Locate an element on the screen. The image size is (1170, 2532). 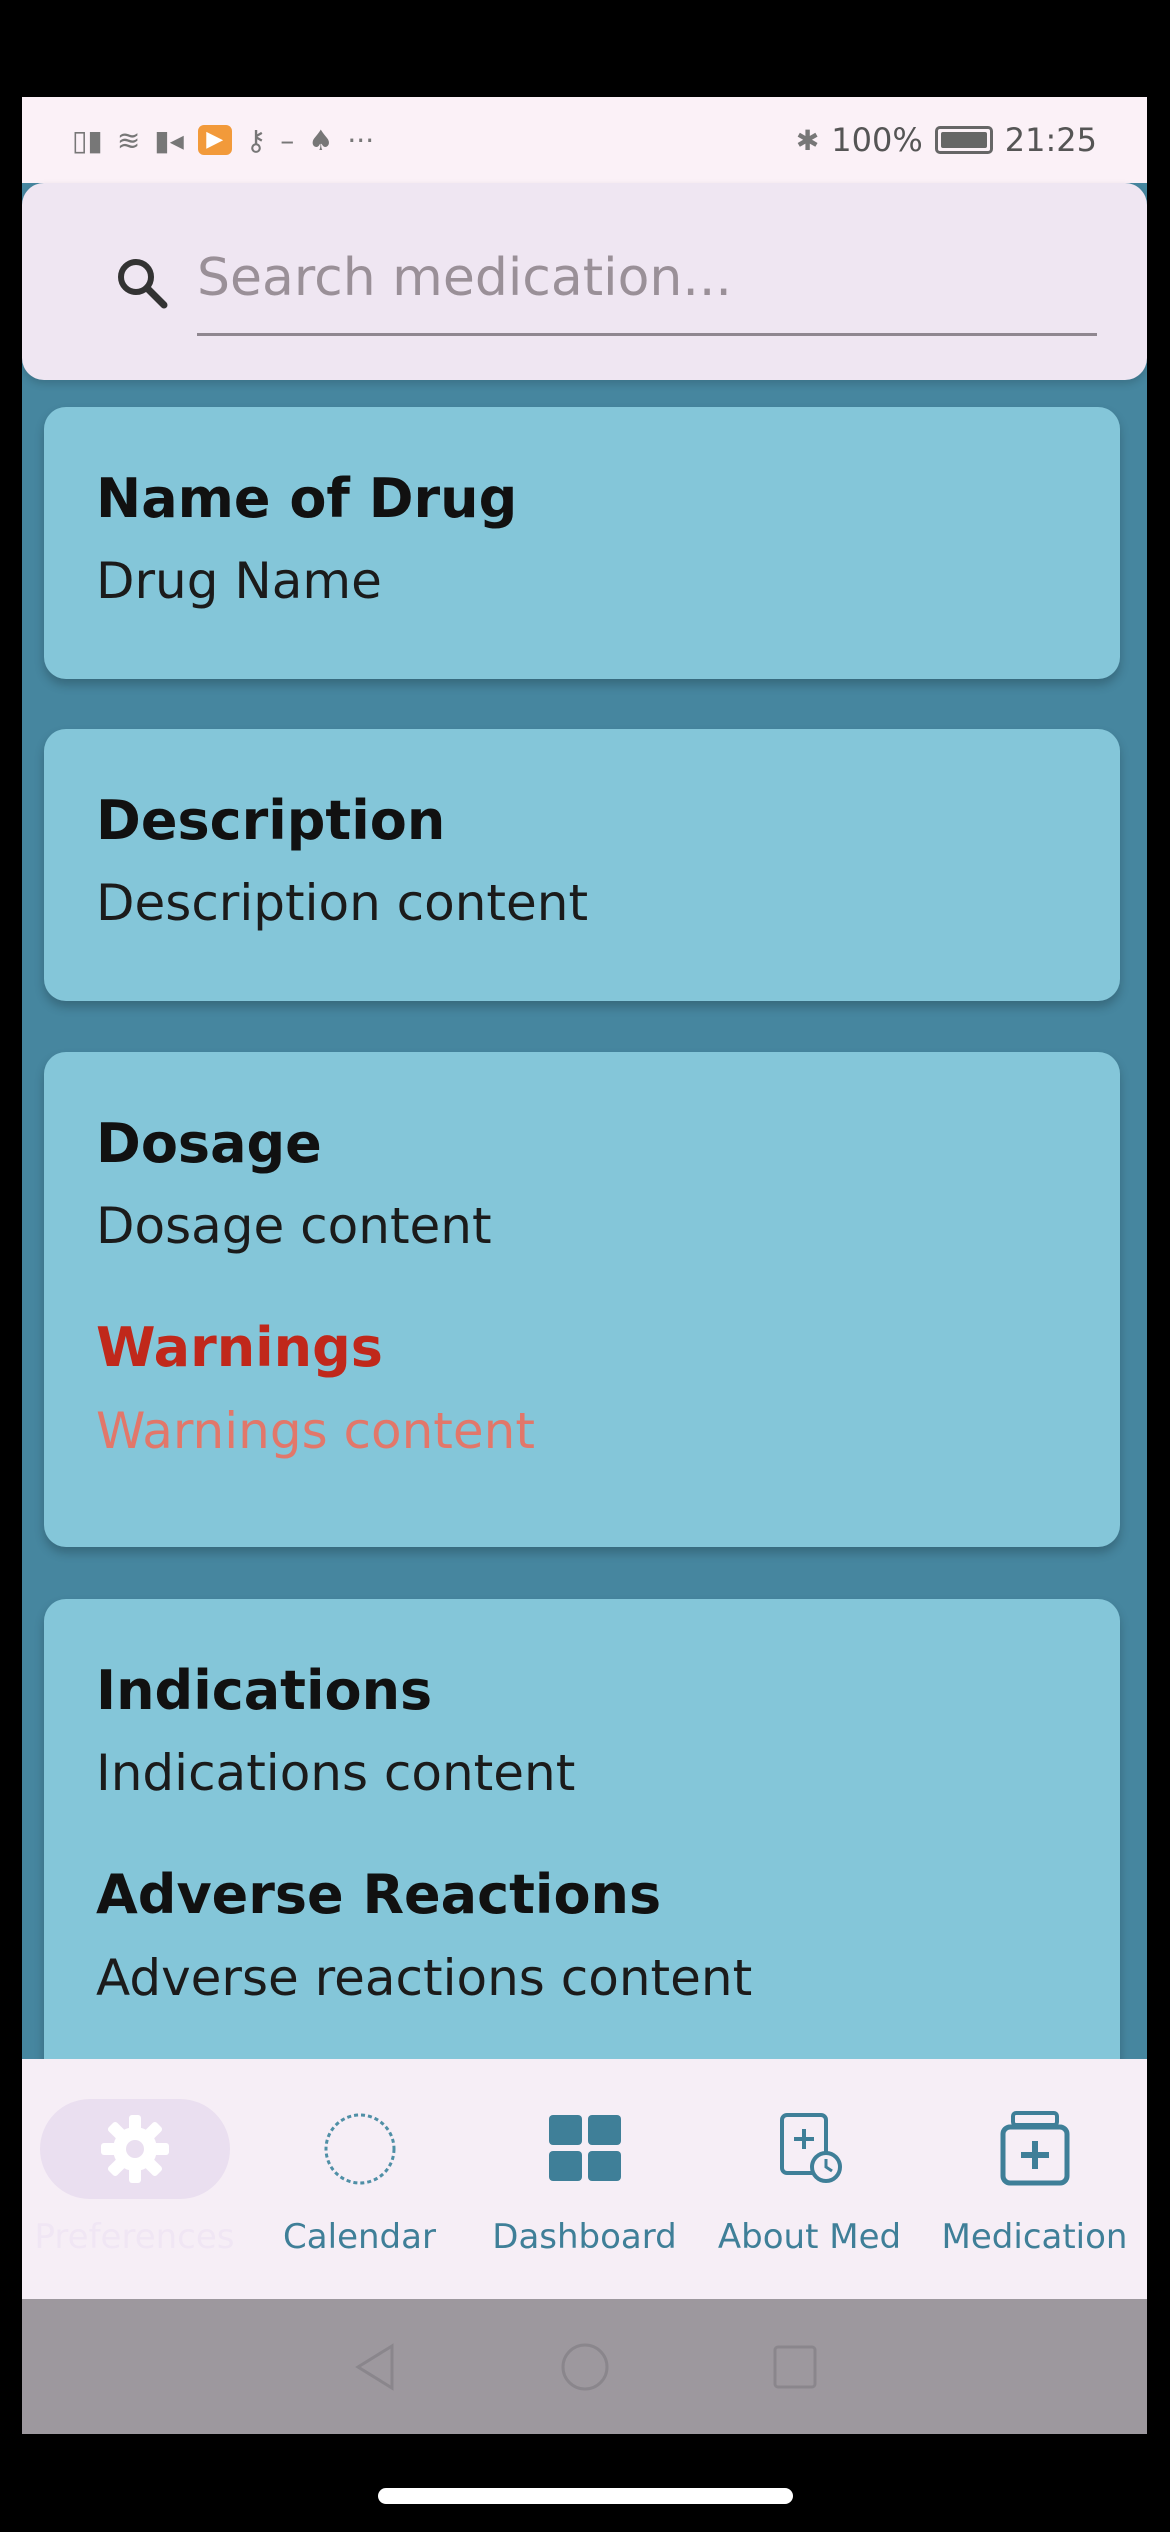
clock: 21:25 is located at coordinates (1050, 140).